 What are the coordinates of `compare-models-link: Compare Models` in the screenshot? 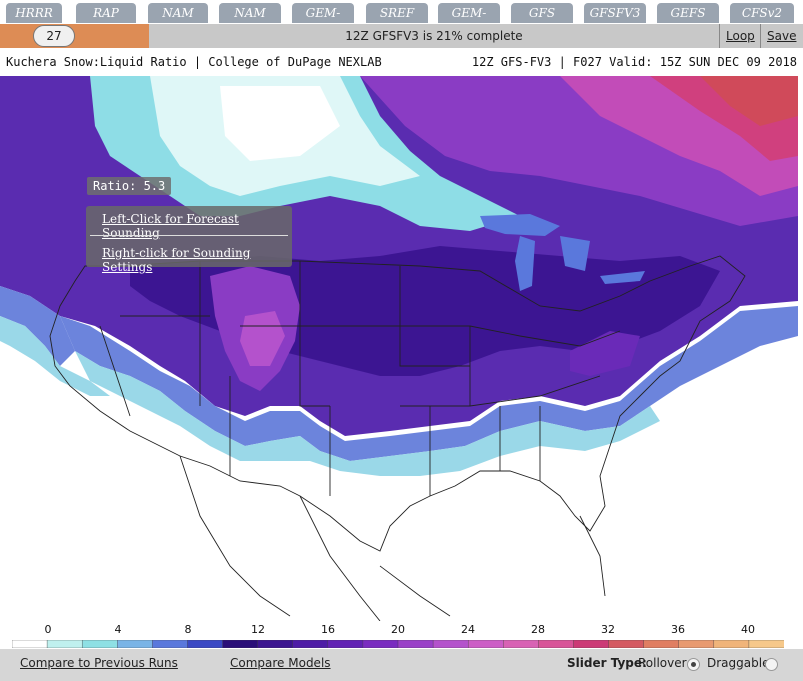 It's located at (280, 663).